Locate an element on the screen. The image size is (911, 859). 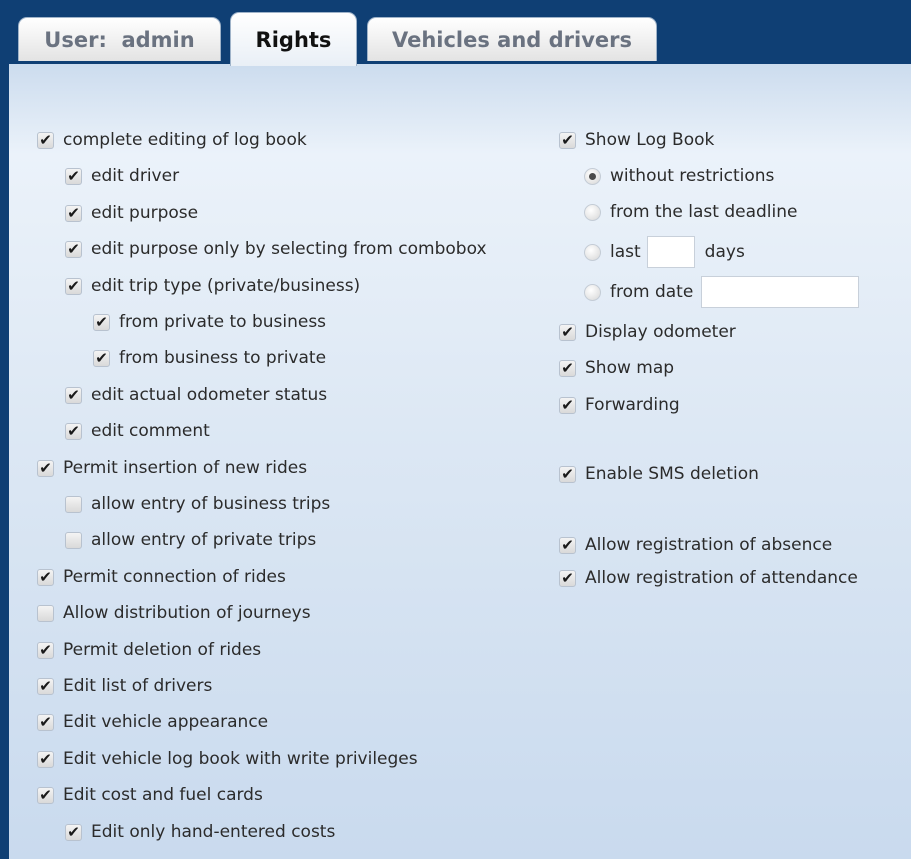
radio-last-days: last days is located at coordinates (664, 252).